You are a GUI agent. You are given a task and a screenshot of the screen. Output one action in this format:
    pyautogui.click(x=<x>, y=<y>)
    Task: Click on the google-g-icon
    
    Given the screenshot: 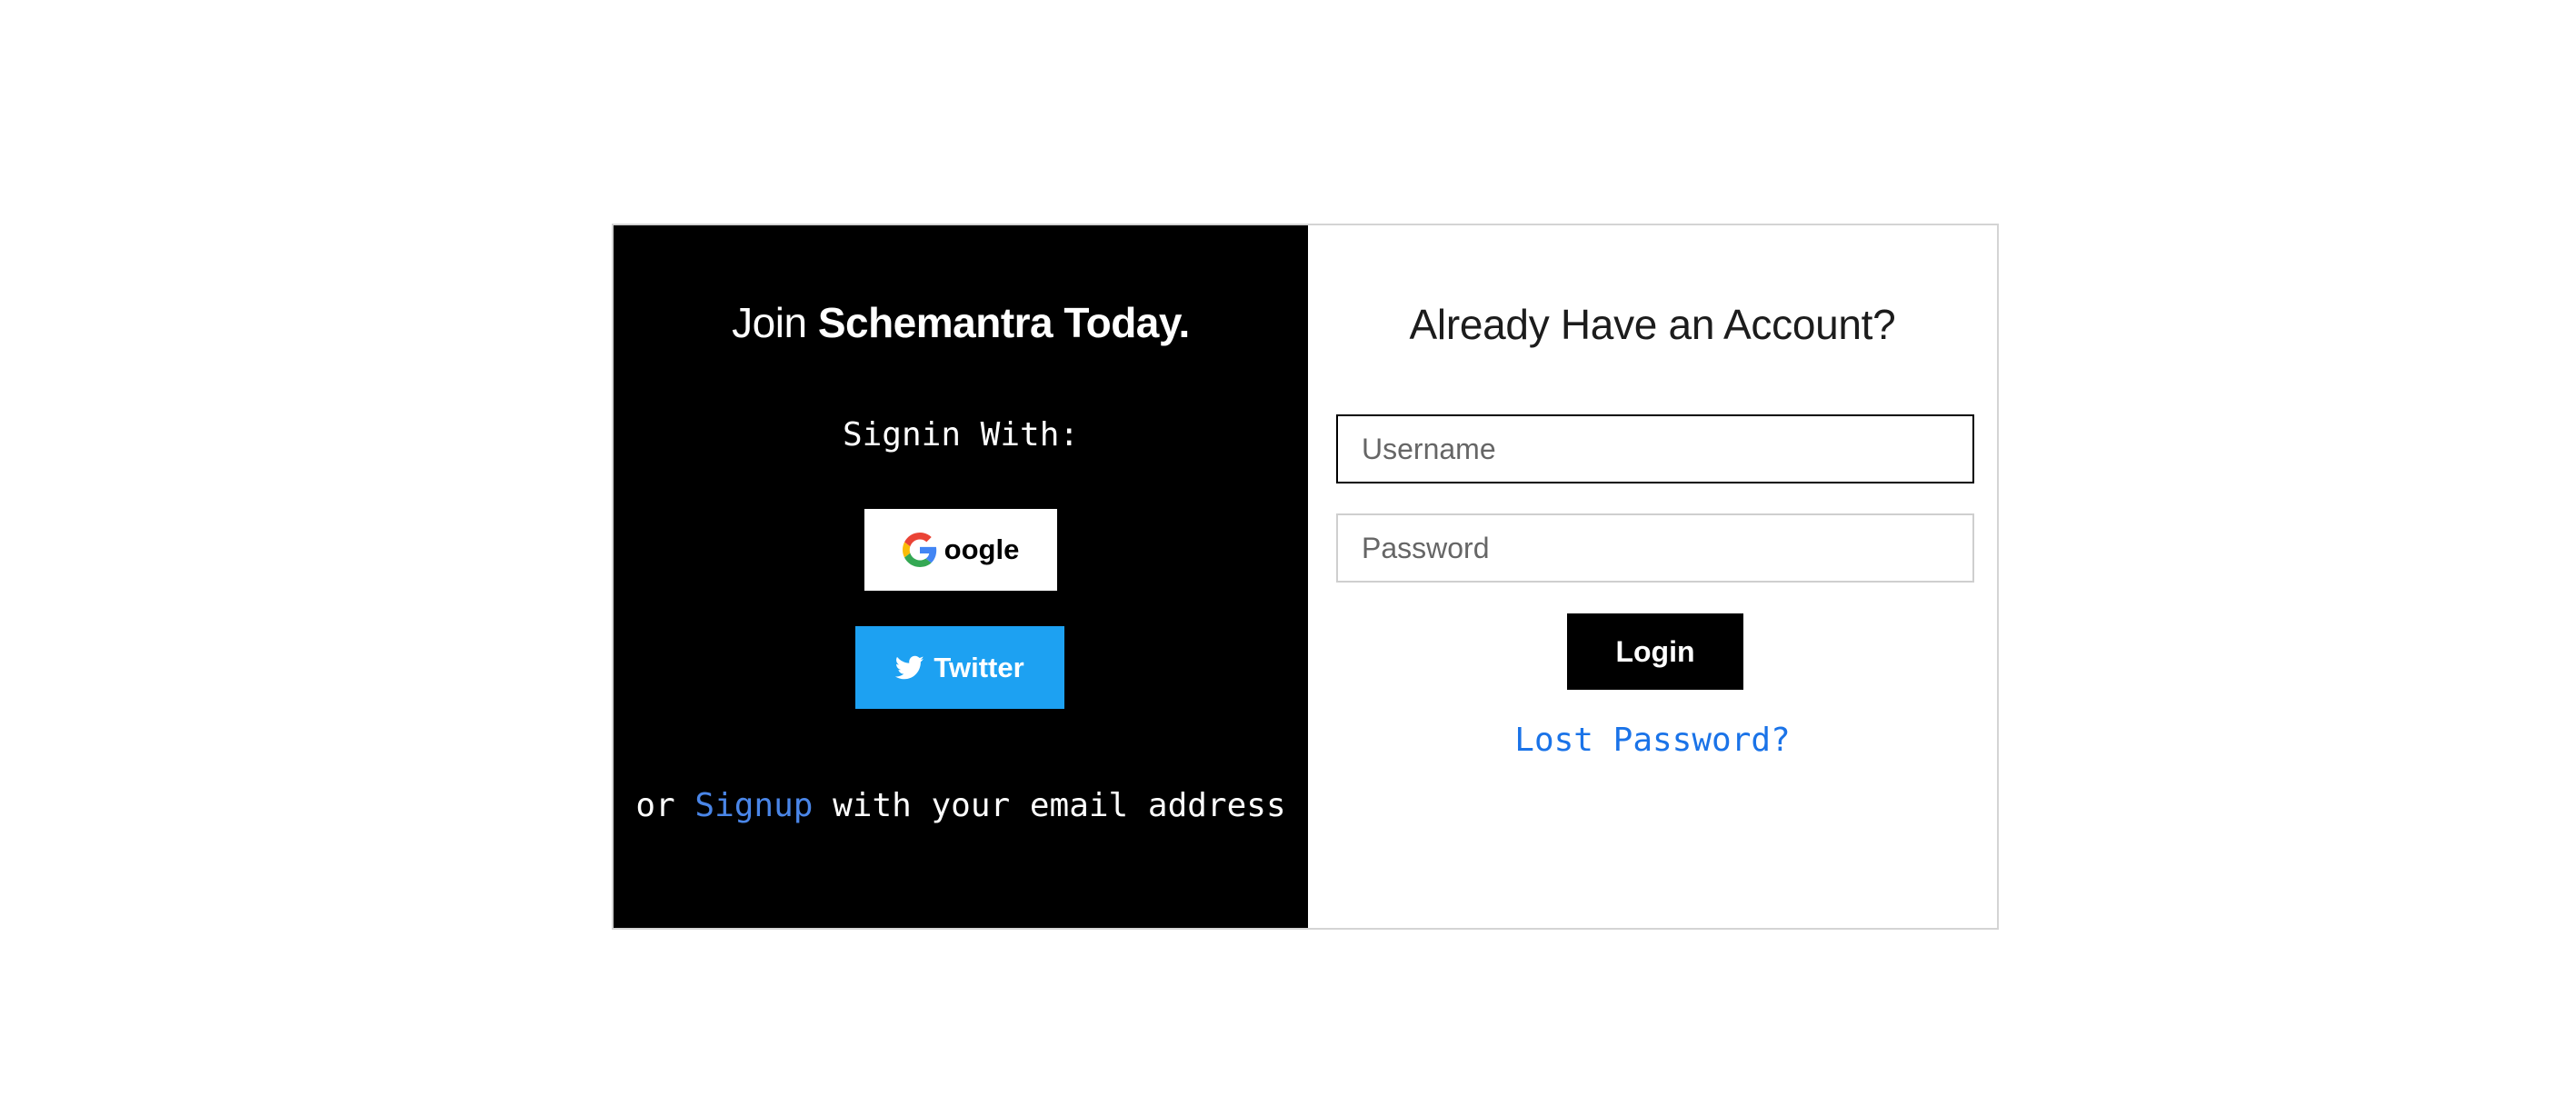 What is the action you would take?
    pyautogui.click(x=919, y=550)
    